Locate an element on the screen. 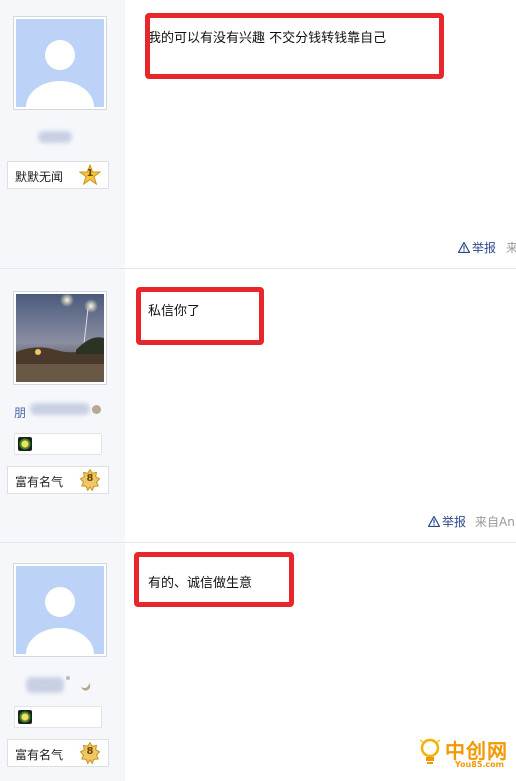 This screenshot has height=781, width=516. user-rank-box: 默默无闻 1 is located at coordinates (58, 175).